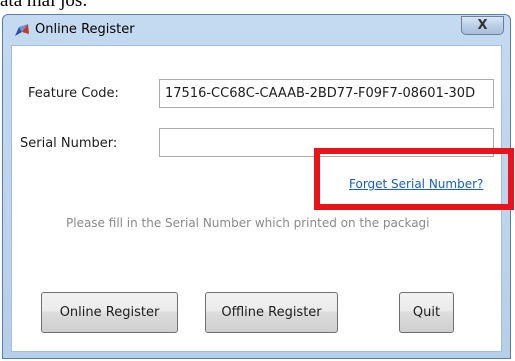  Describe the element at coordinates (73, 93) in the screenshot. I see `feature-code-label: Feature Code:` at that location.